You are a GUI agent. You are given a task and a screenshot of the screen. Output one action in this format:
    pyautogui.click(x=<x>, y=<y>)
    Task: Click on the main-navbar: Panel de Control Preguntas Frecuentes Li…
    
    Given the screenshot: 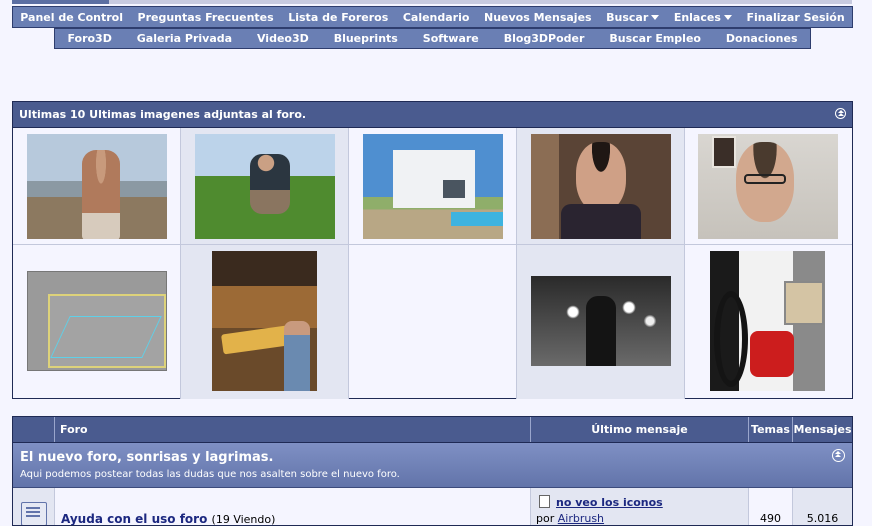 What is the action you would take?
    pyautogui.click(x=432, y=17)
    